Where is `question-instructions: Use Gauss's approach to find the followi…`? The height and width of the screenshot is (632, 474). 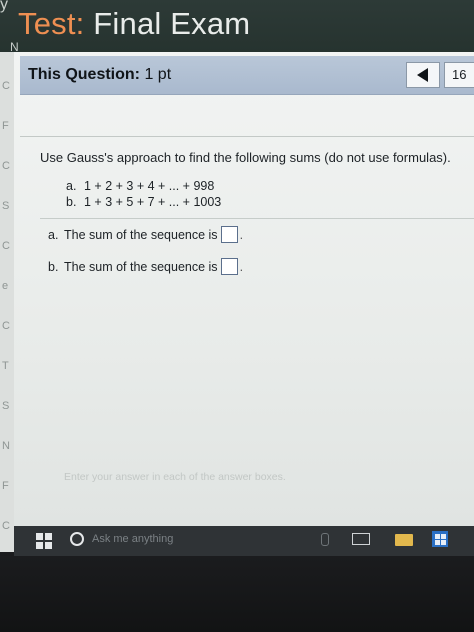
question-instructions: Use Gauss's approach to find the followi… is located at coordinates (245, 157).